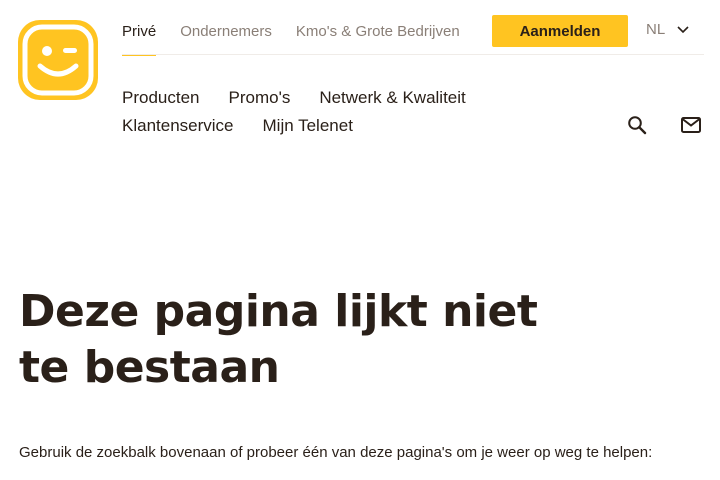 Image resolution: width=720 pixels, height=480 pixels. Describe the element at coordinates (667, 29) in the screenshot. I see `language-select: NL` at that location.